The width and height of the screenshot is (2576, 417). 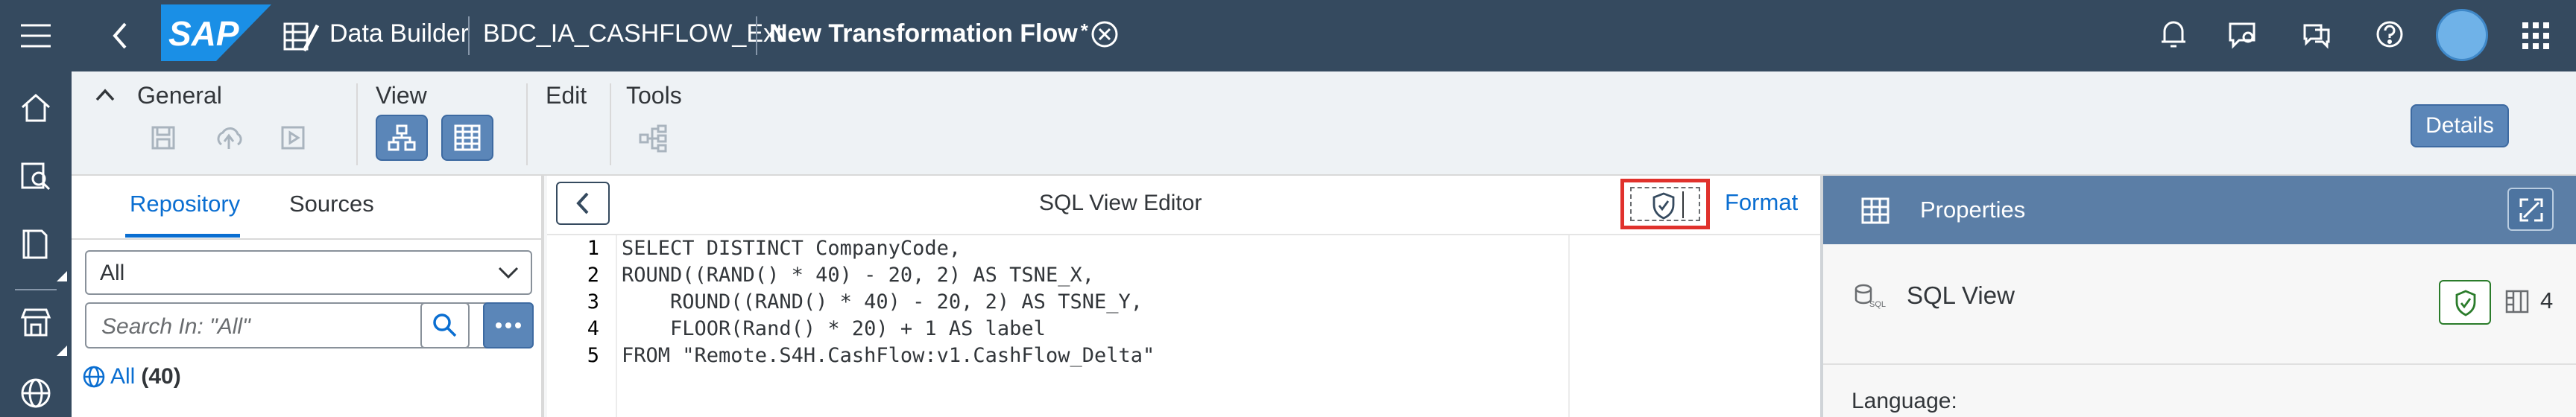 What do you see at coordinates (2242, 34) in the screenshot?
I see `feedback-icon` at bounding box center [2242, 34].